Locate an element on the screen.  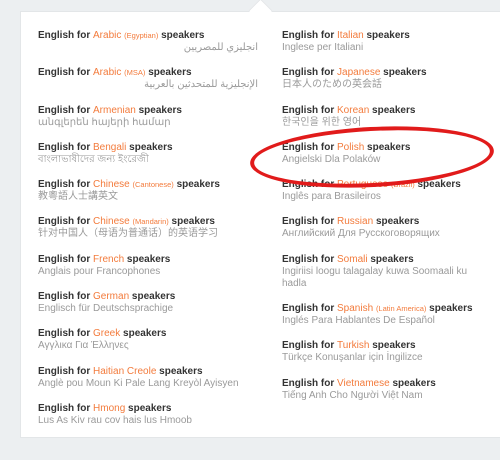
option-title: English for Polish speakers is located at coordinates (387, 148).